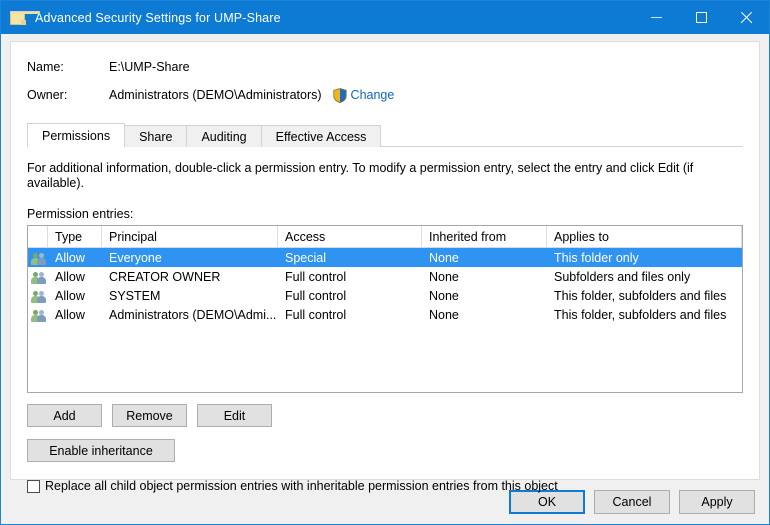 The width and height of the screenshot is (770, 525). I want to click on window-controls, so click(701, 17).